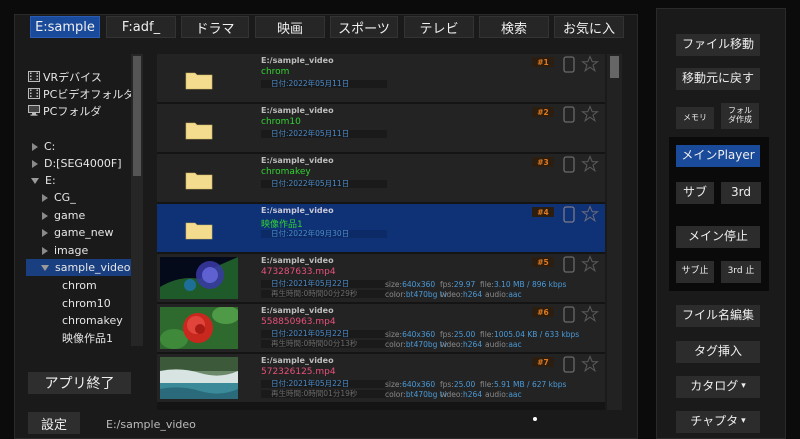  I want to click on video-fps: fps:25.00, so click(458, 334).